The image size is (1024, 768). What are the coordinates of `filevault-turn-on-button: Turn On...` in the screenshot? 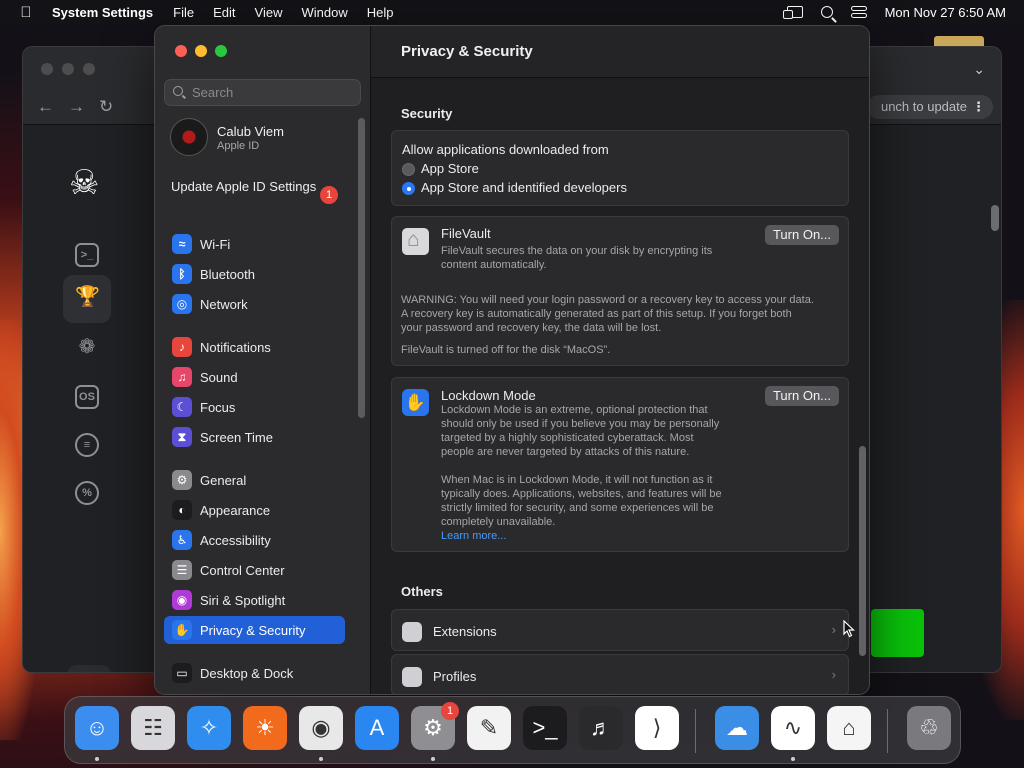 It's located at (802, 235).